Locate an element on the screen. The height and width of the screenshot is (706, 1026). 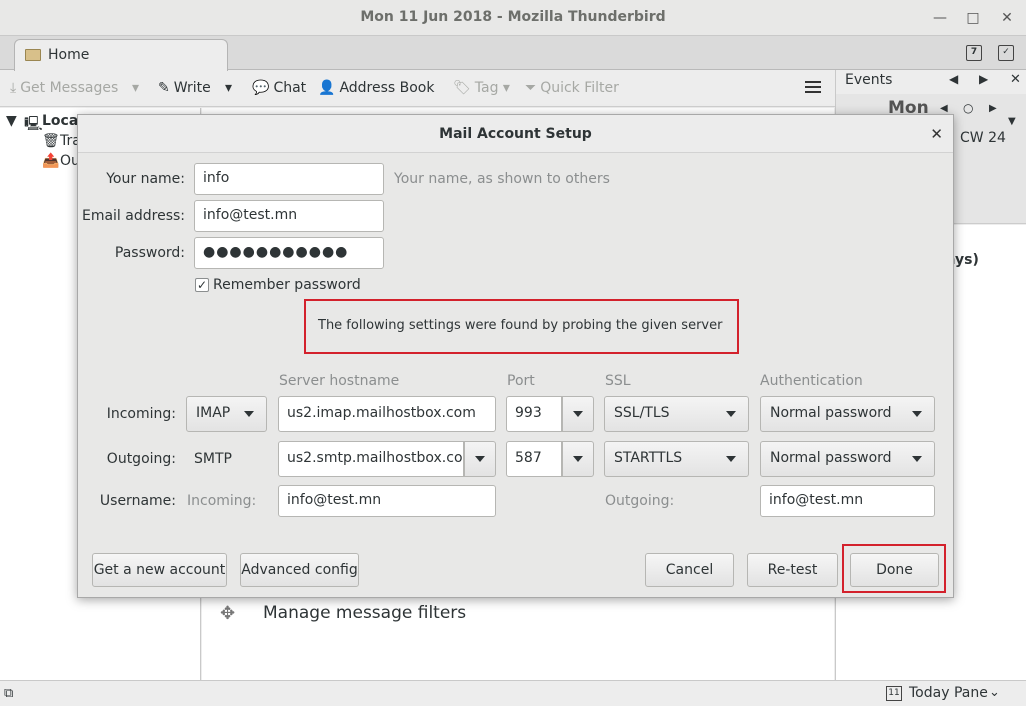
minimize-icon: — is located at coordinates (940, 18).